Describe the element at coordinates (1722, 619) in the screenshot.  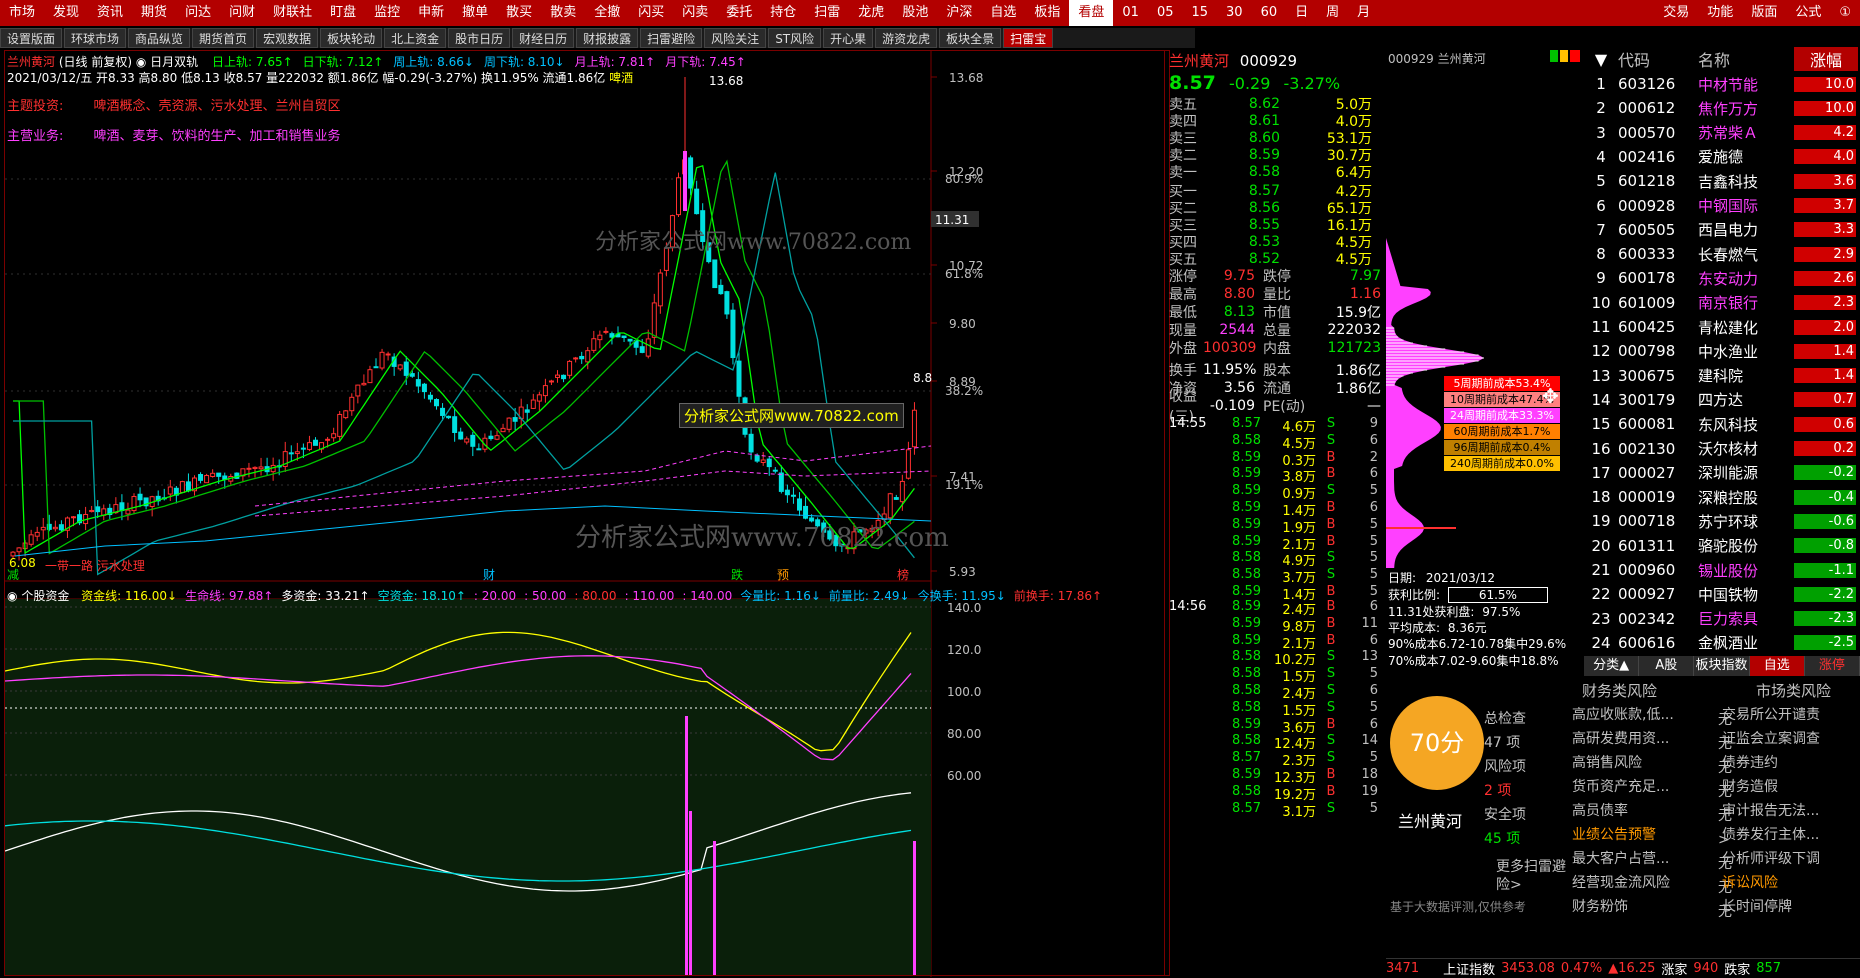
I see `ranking-row: 23 002342 巨力索具 -2.3` at that location.